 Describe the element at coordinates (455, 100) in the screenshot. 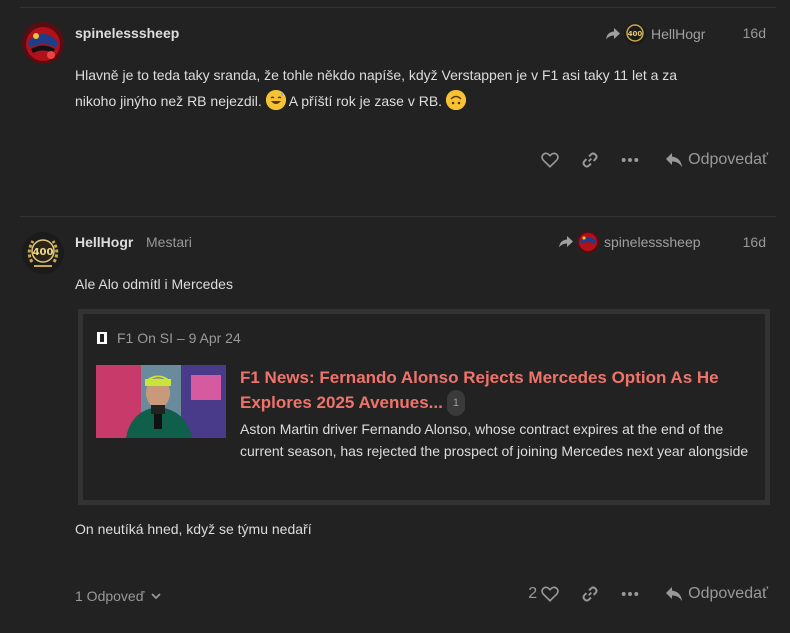

I see `upside-down-face-emoji-icon` at that location.